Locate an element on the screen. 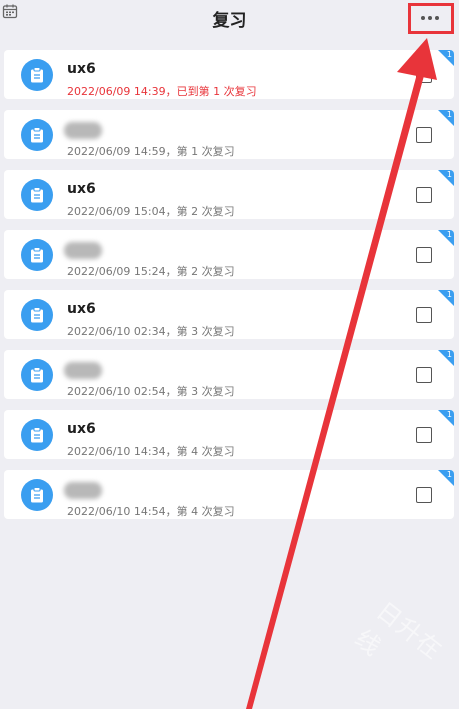 The image size is (459, 709). top-bar: 复习 is located at coordinates (229, 20).